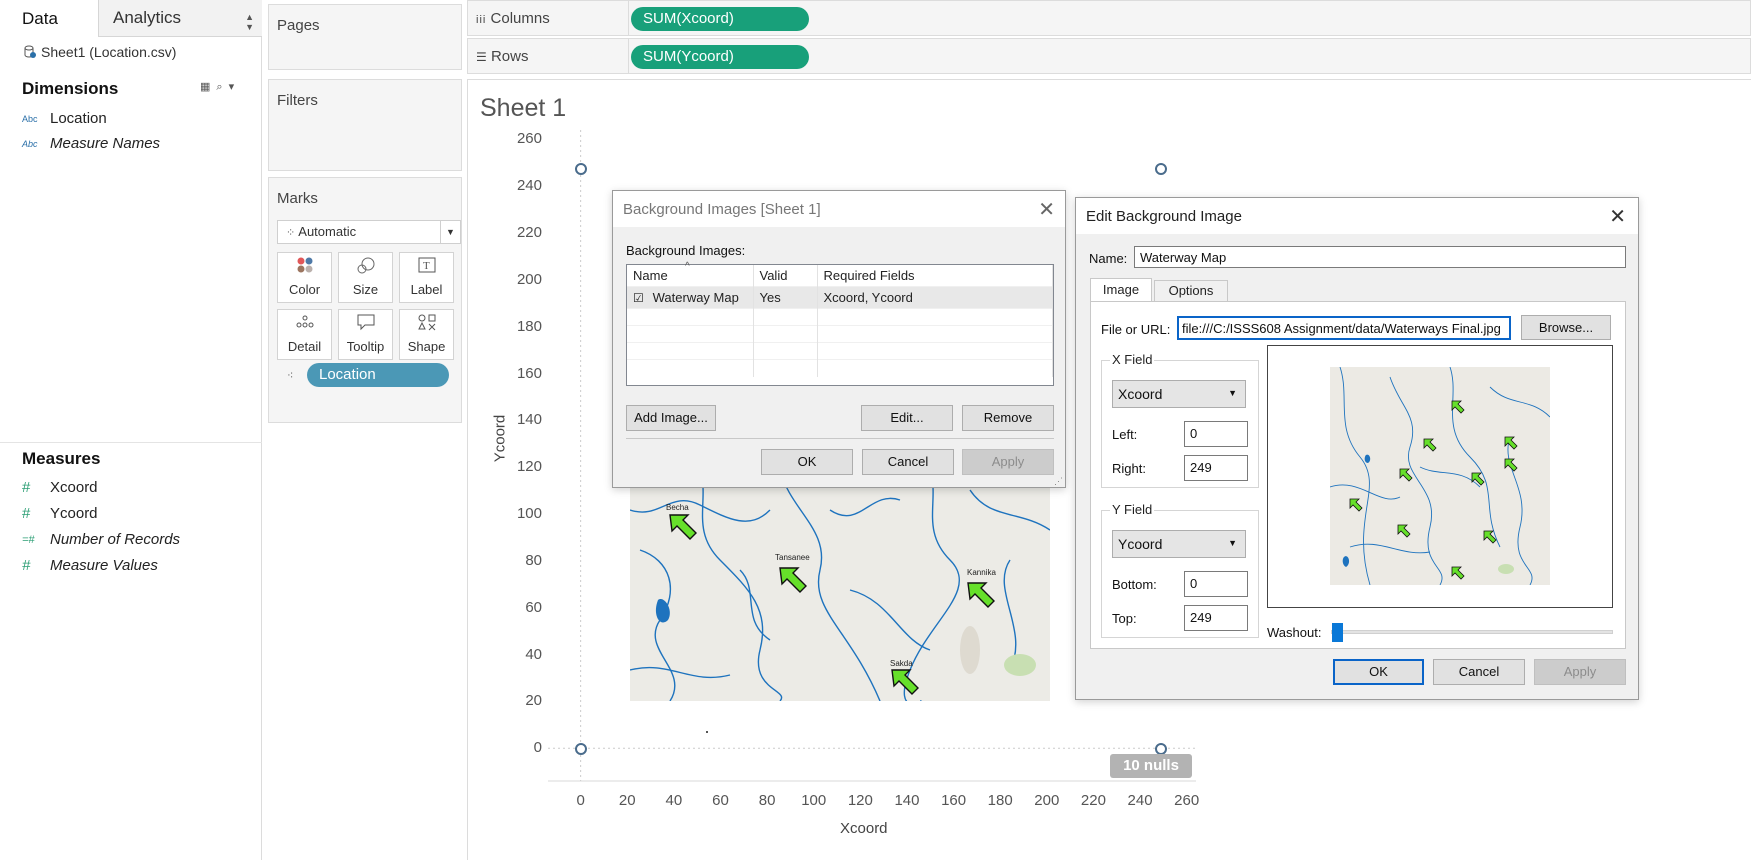  I want to click on preview-map-graphic, so click(1440, 476).